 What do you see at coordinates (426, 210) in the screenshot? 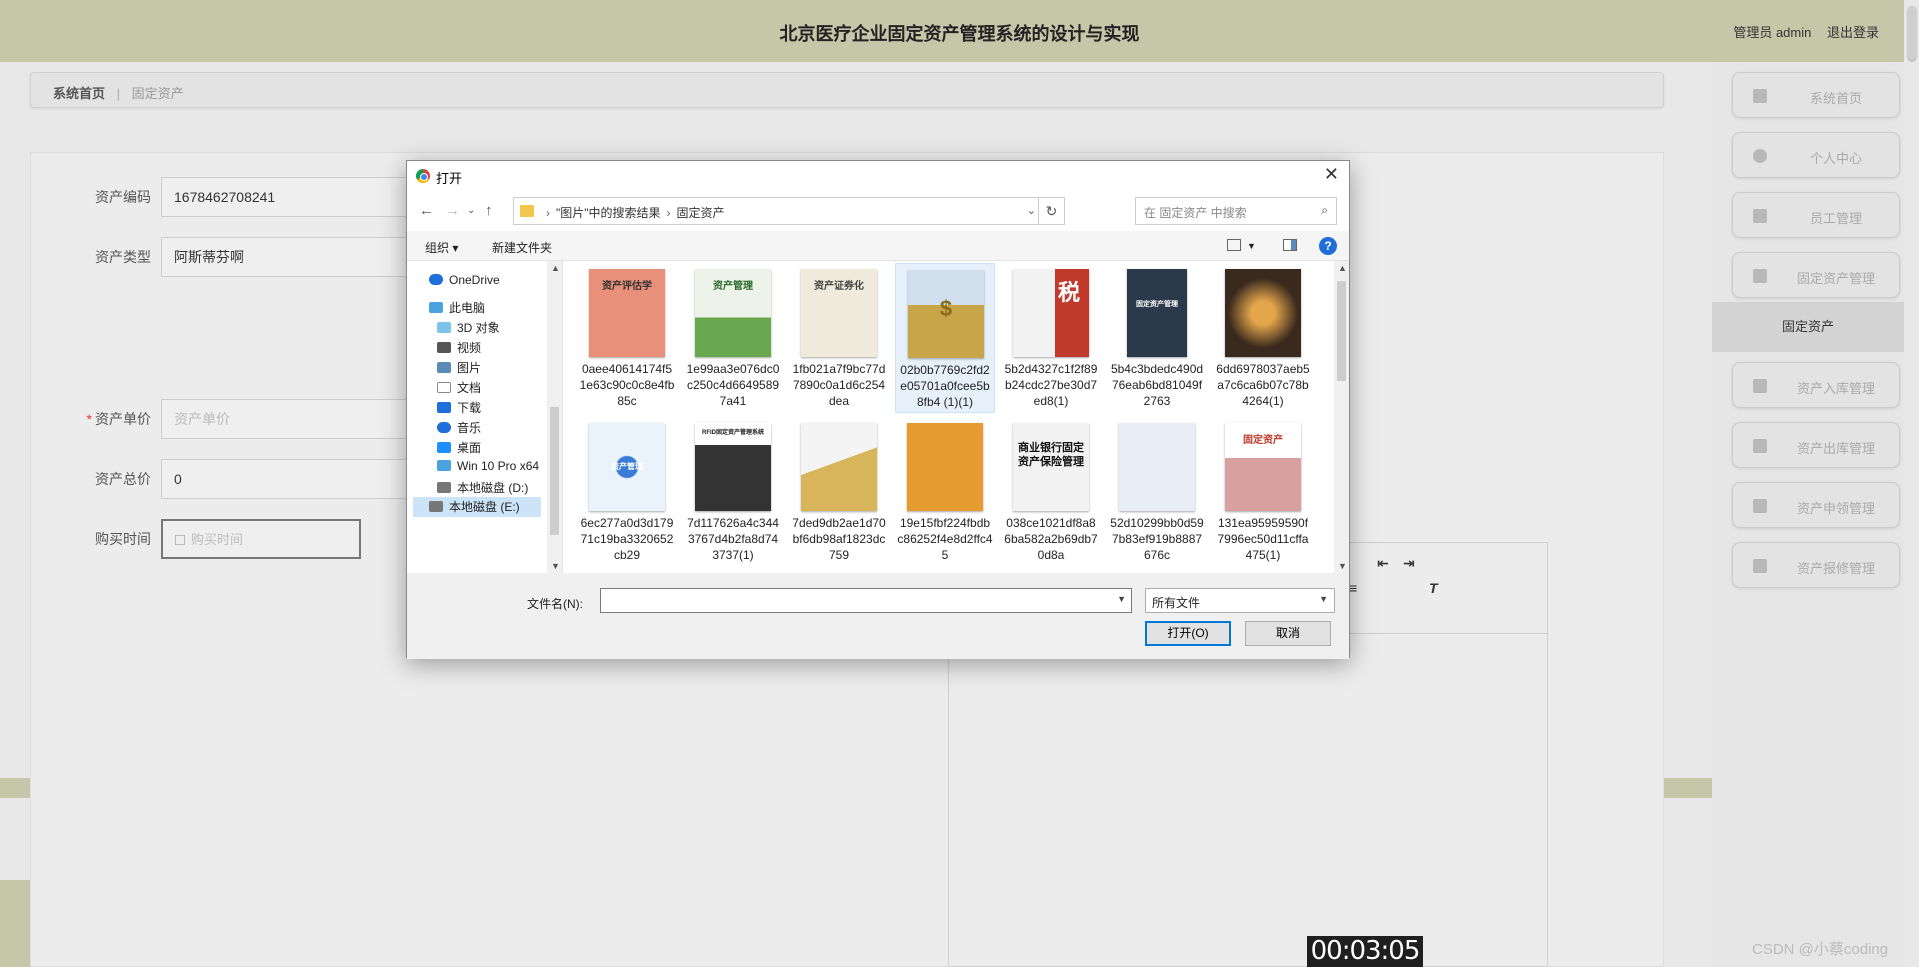
I see `back-arrow-icon: ←` at bounding box center [426, 210].